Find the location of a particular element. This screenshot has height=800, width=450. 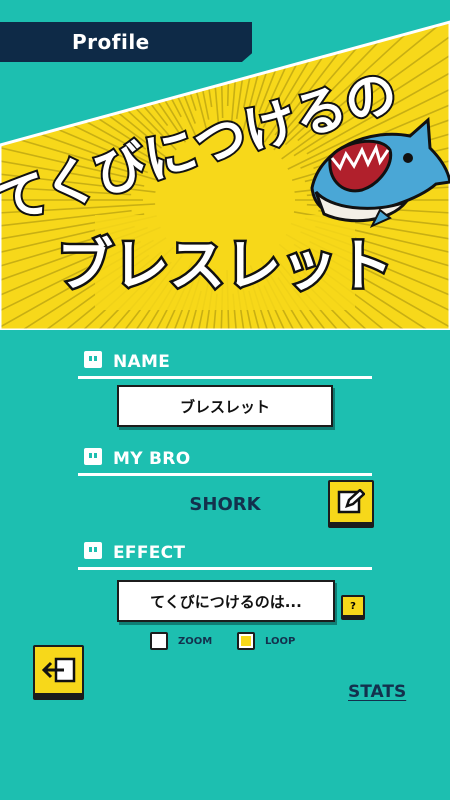

exit-icon is located at coordinates (58, 670).